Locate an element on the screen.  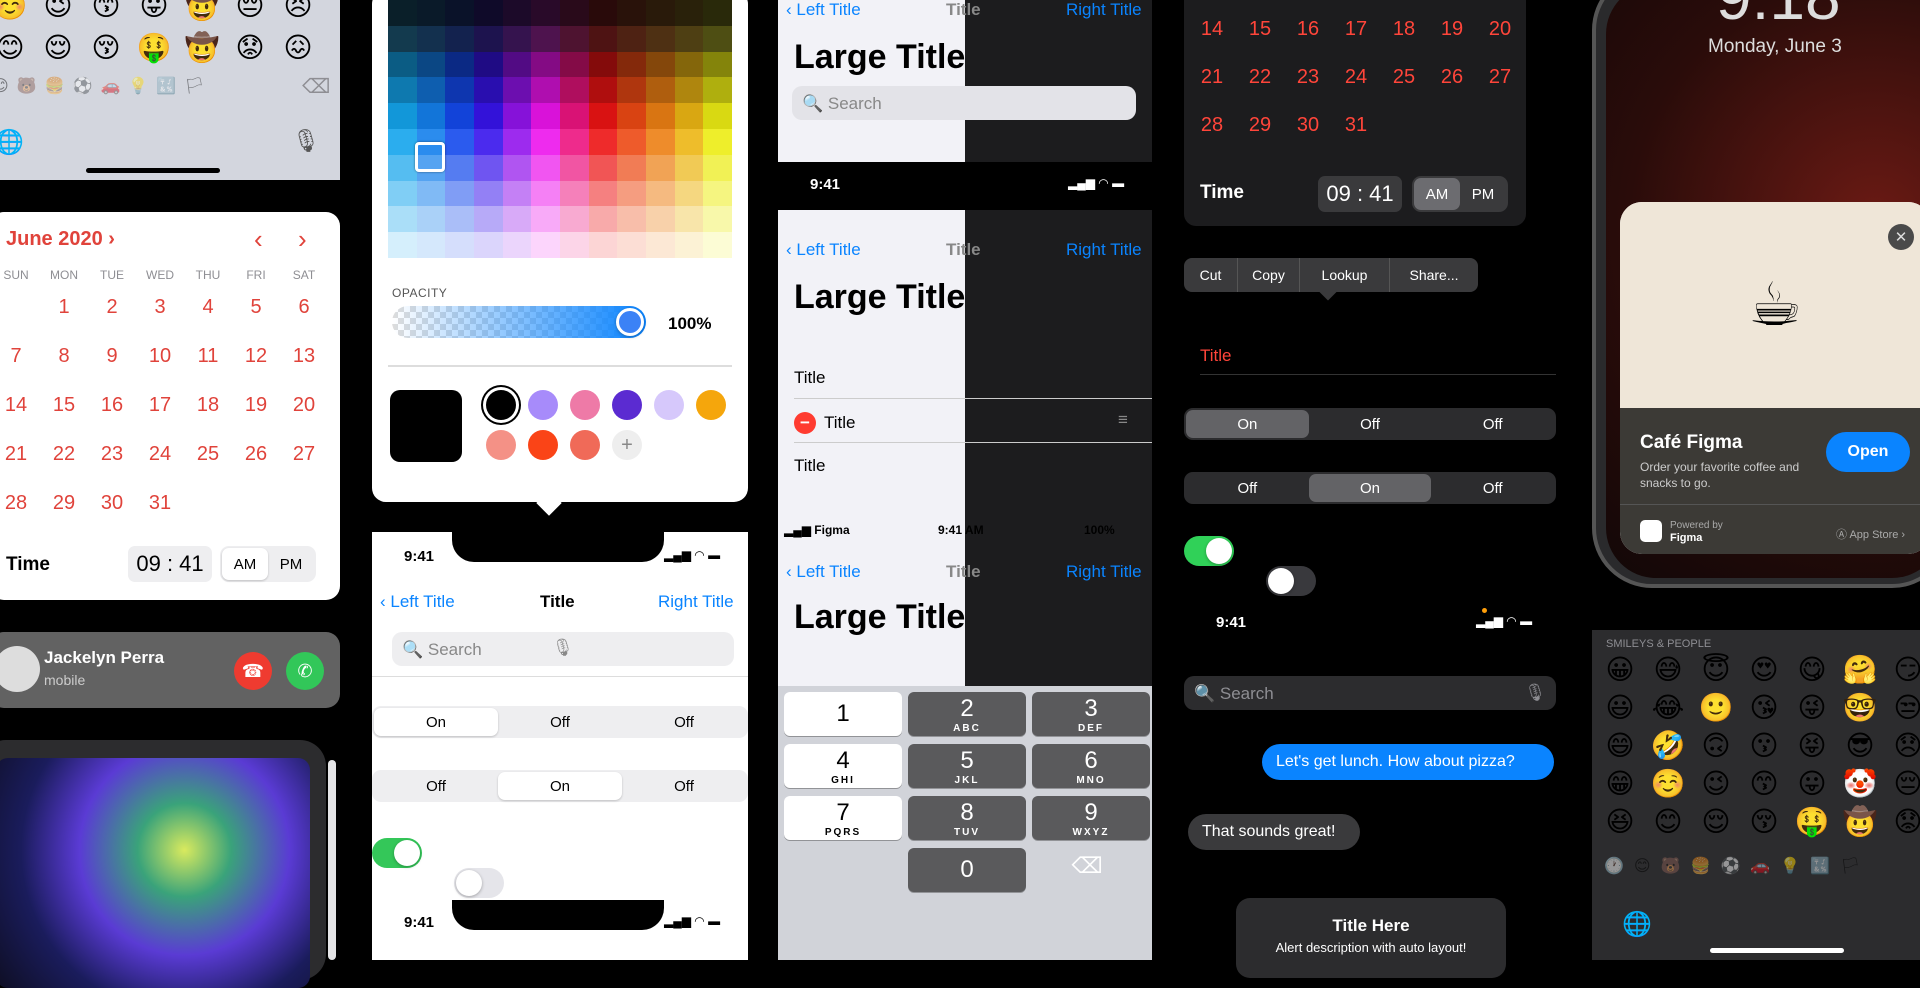
calendar-day: 30 is located at coordinates (1308, 125).